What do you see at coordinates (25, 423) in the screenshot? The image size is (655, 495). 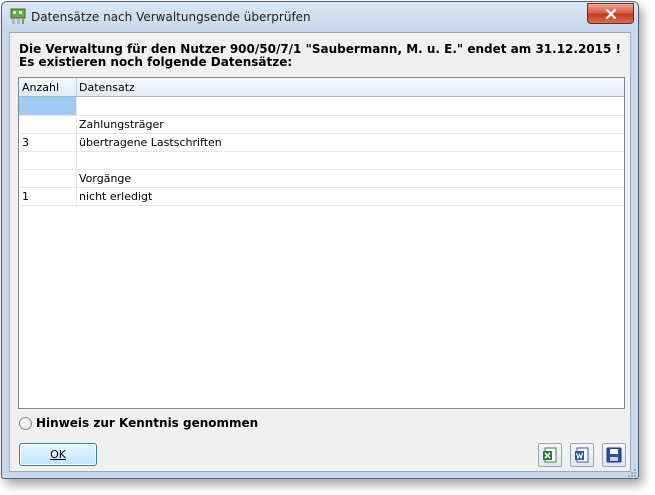 I see `acknowledge-radio` at bounding box center [25, 423].